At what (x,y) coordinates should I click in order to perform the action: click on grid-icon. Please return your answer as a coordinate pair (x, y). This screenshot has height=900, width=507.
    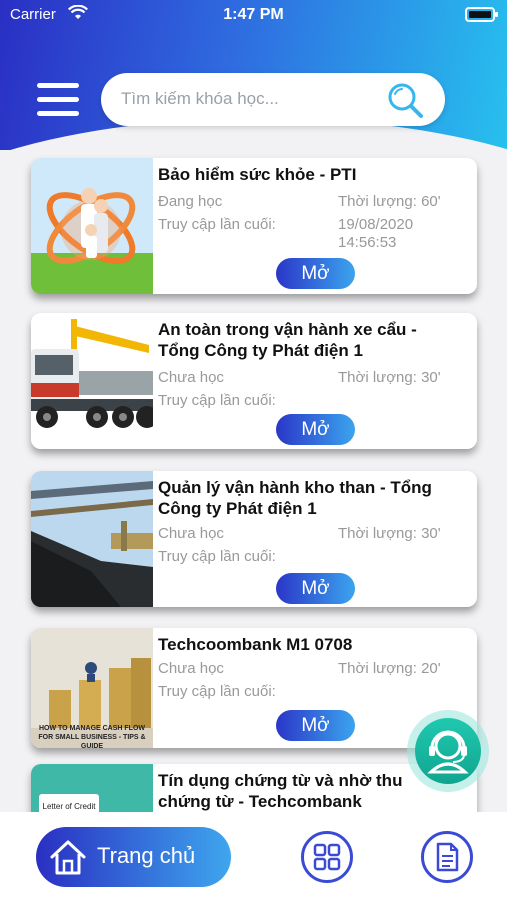
    Looking at the image, I should click on (327, 857).